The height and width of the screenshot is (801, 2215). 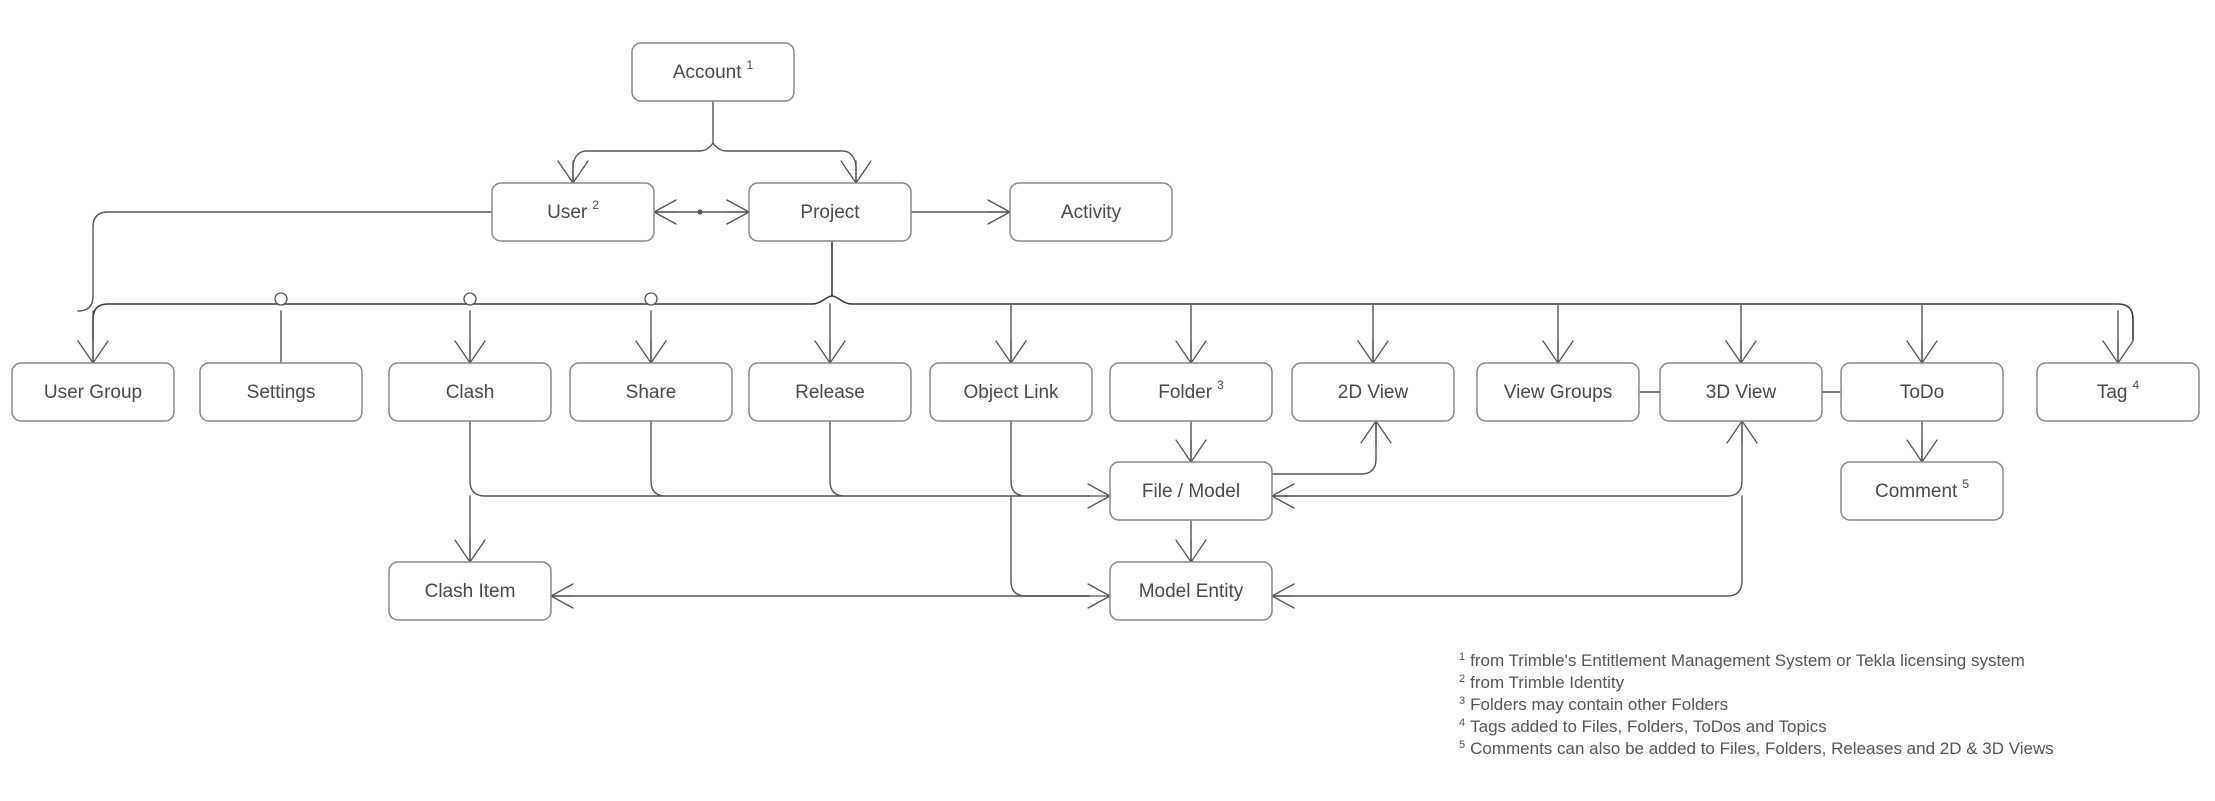 I want to click on entity-modelentity: Model Entity, so click(x=1191, y=591).